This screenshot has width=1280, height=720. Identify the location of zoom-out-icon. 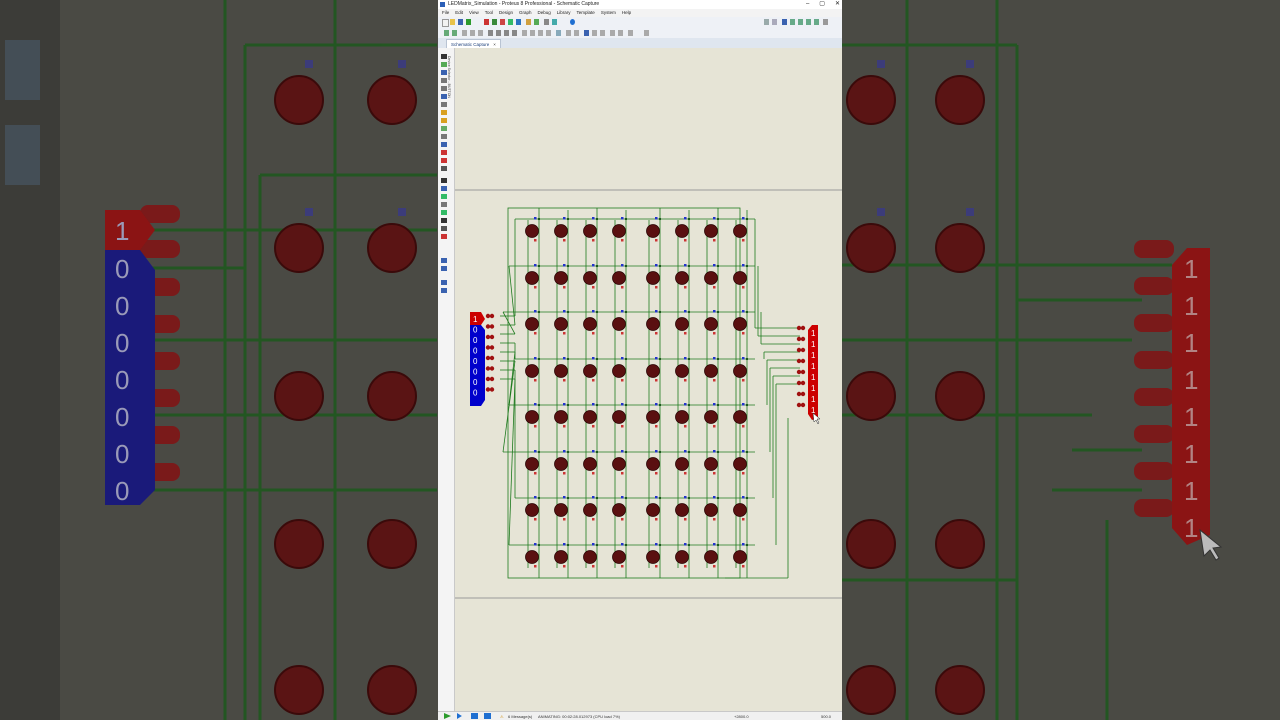
(800, 22).